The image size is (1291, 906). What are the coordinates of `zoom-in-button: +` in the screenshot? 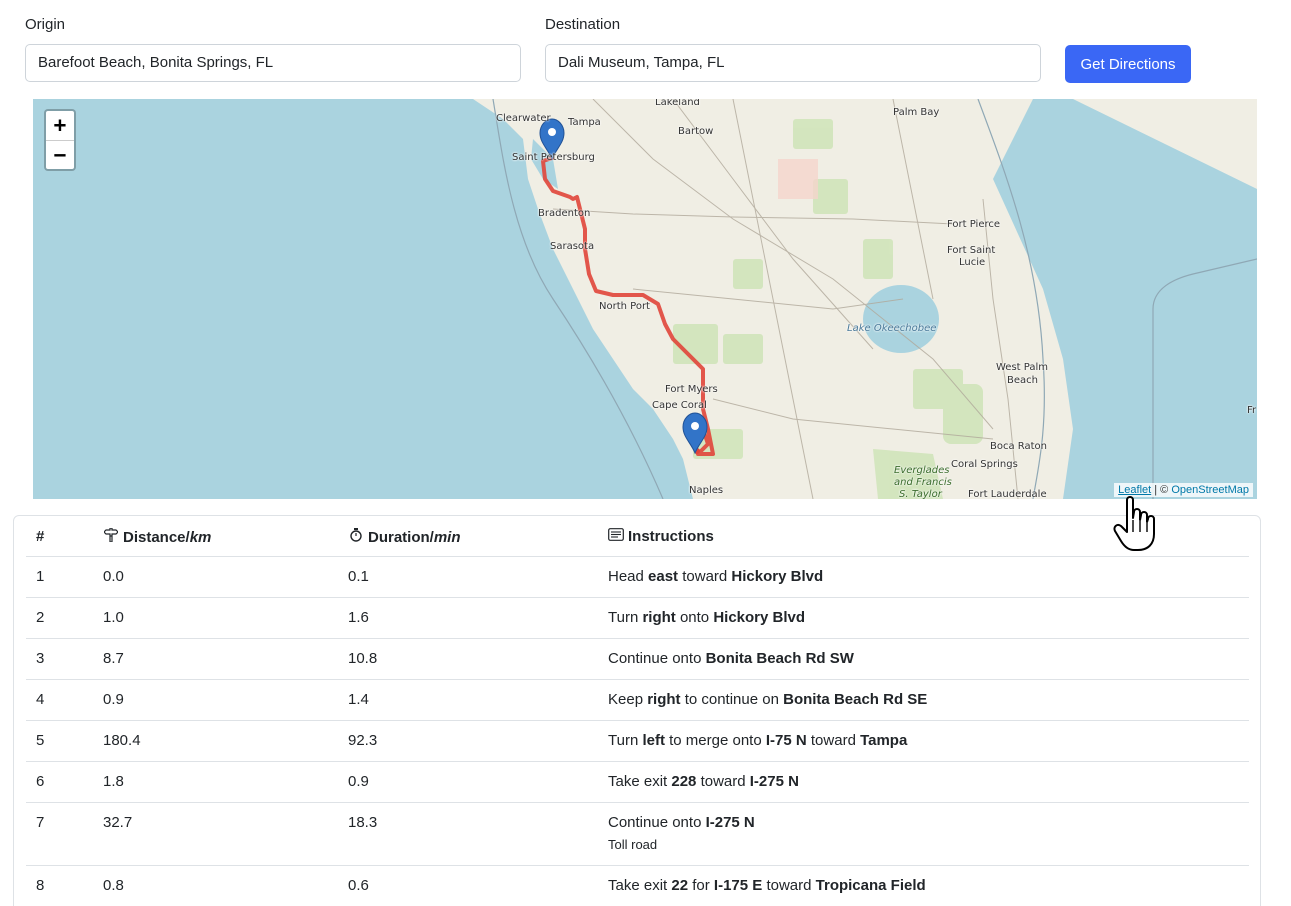 It's located at (60, 125).